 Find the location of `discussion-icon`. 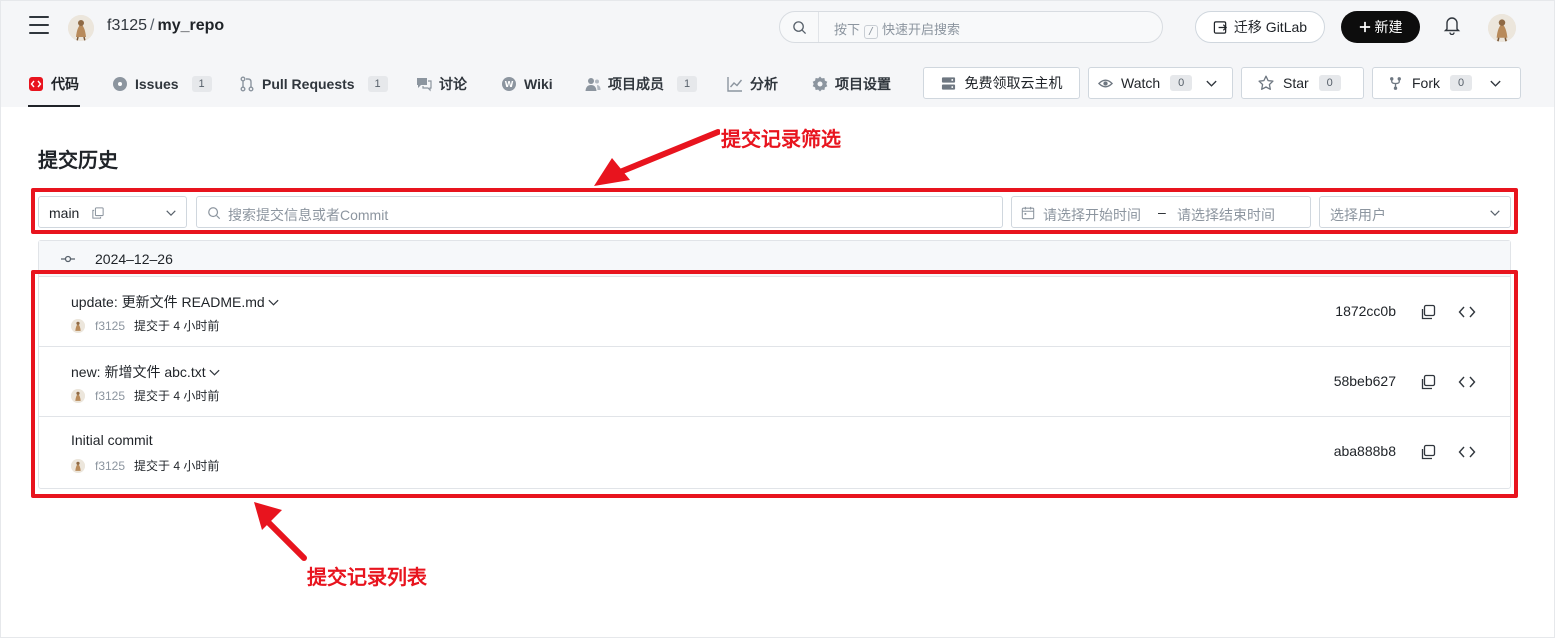

discussion-icon is located at coordinates (424, 85).